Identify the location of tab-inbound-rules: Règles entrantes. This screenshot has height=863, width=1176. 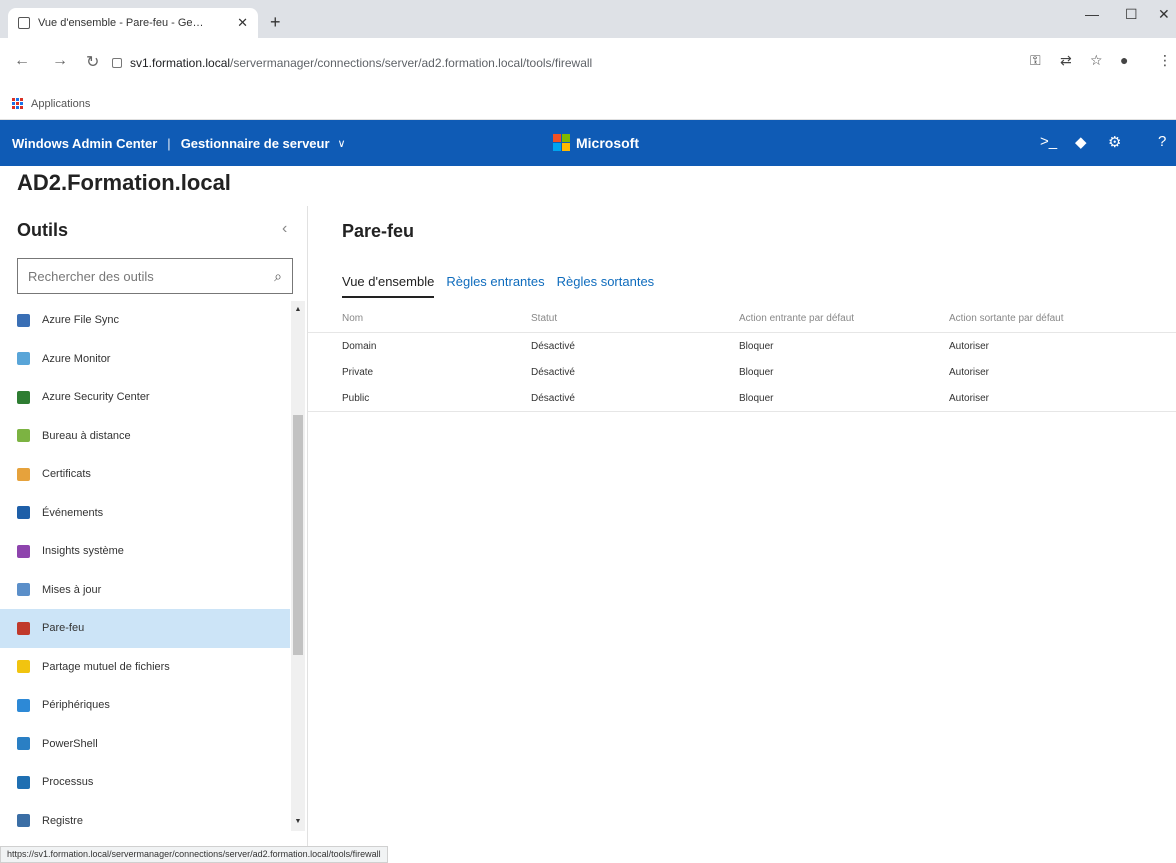
(495, 286).